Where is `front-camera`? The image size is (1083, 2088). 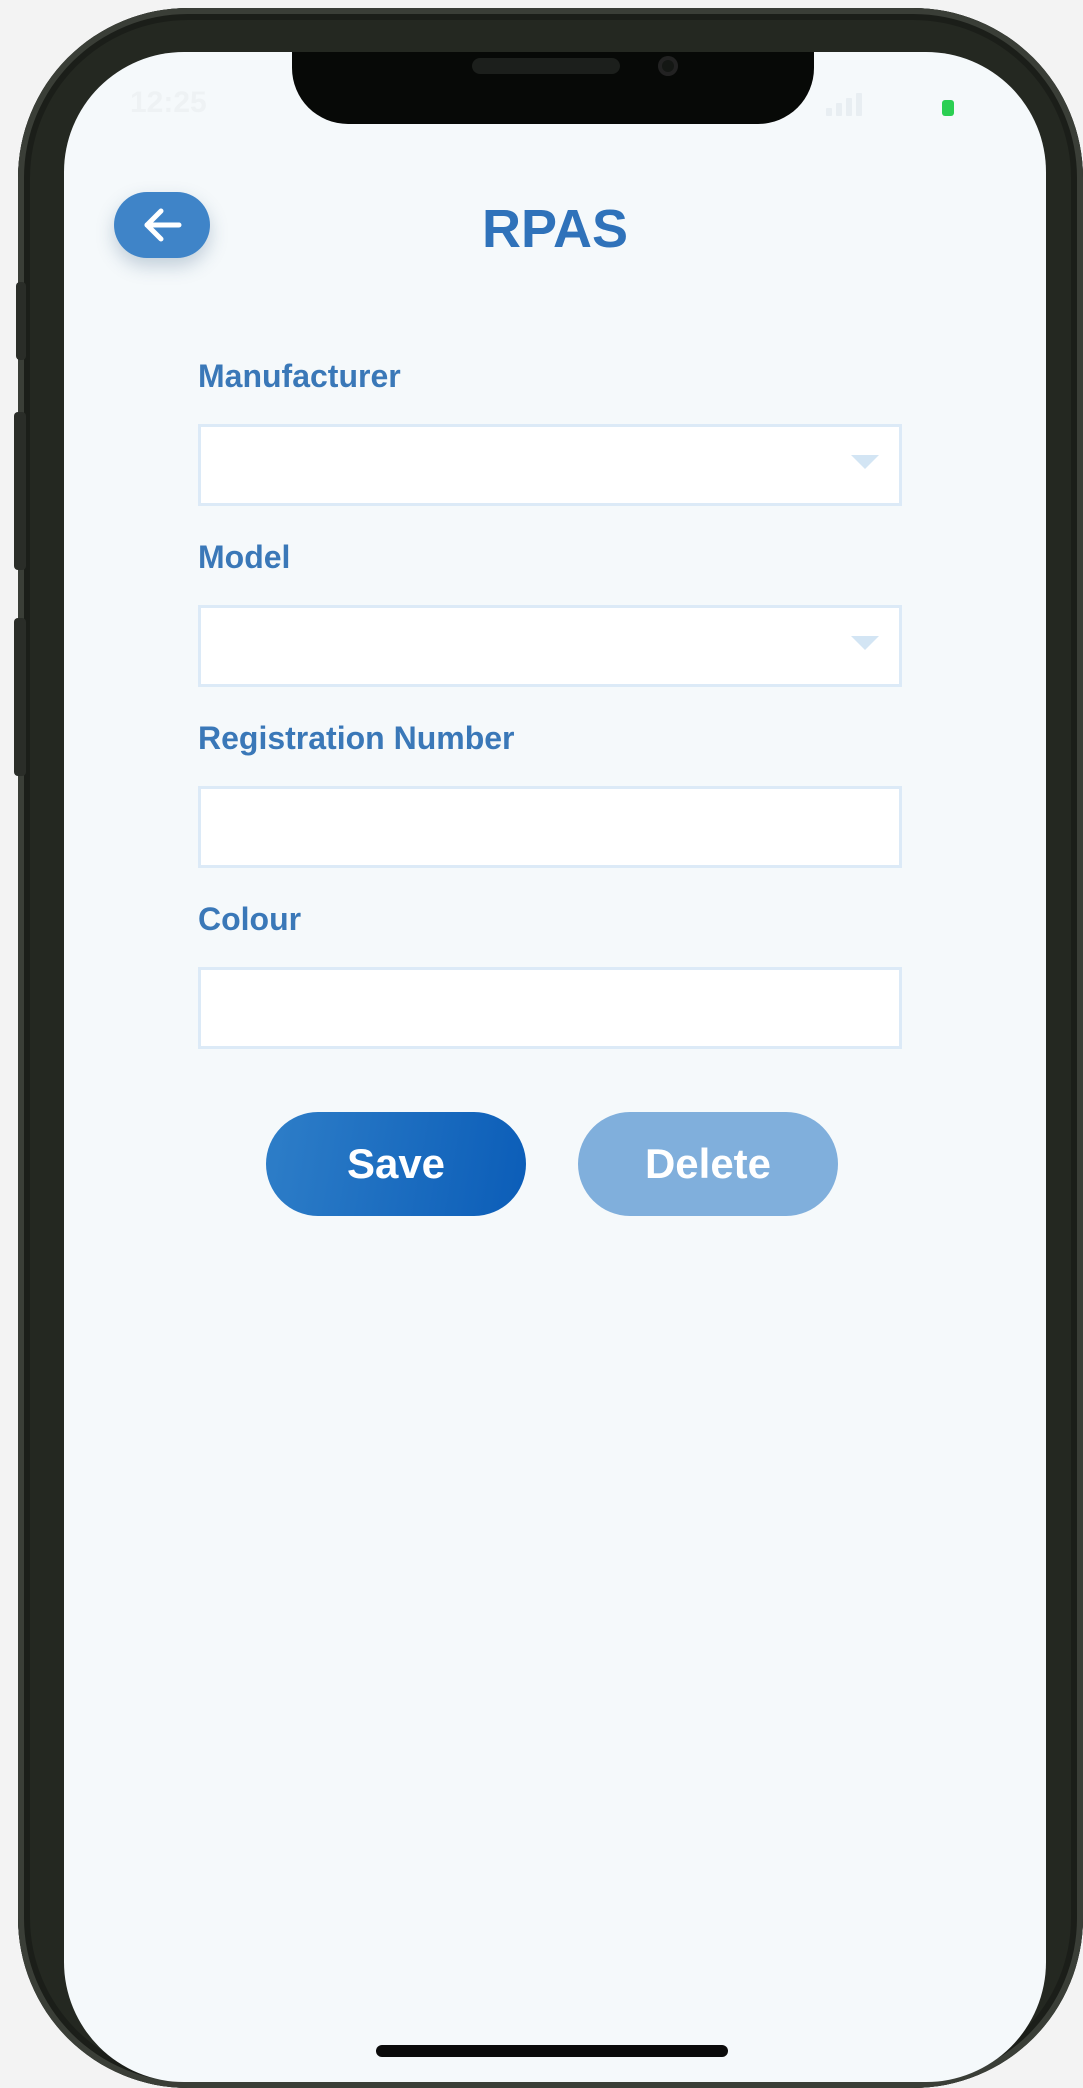 front-camera is located at coordinates (668, 66).